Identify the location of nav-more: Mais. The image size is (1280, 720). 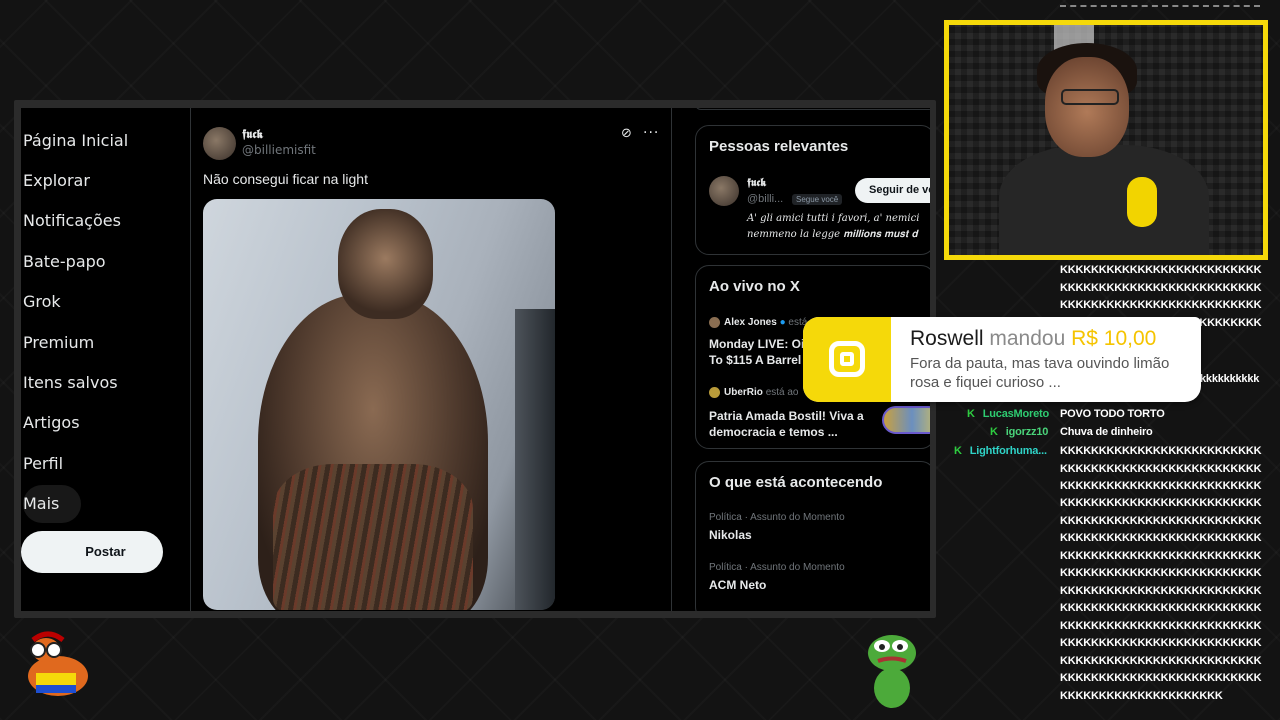
(52, 504).